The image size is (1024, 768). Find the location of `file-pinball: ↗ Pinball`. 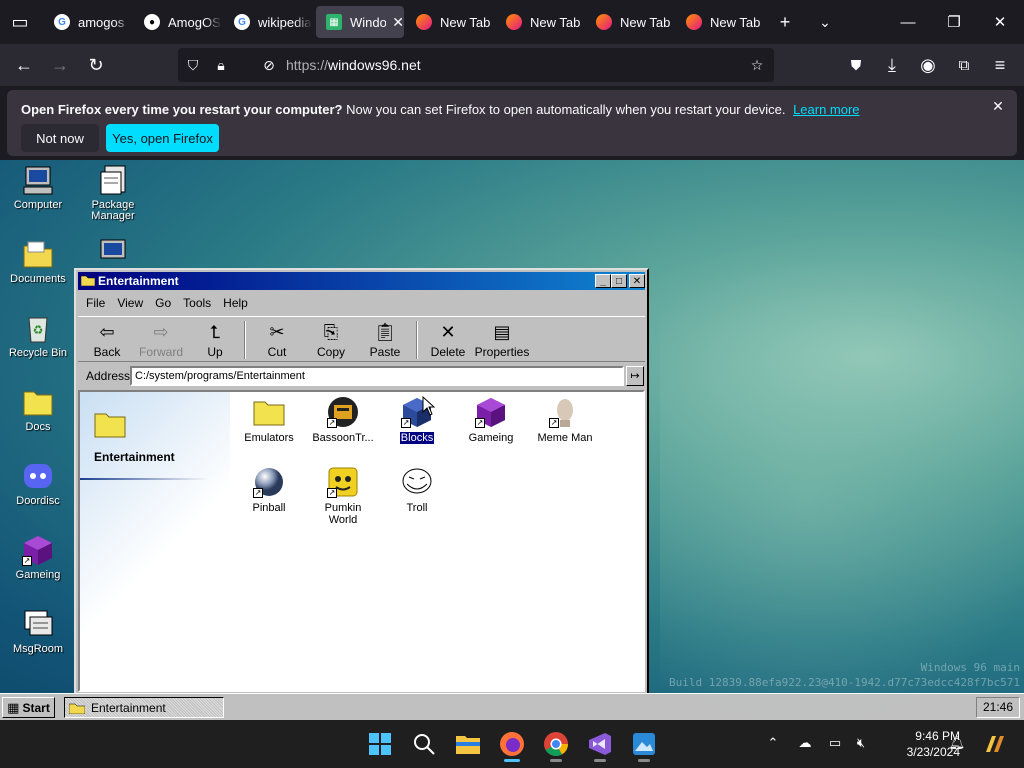

file-pinball: ↗ Pinball is located at coordinates (269, 490).